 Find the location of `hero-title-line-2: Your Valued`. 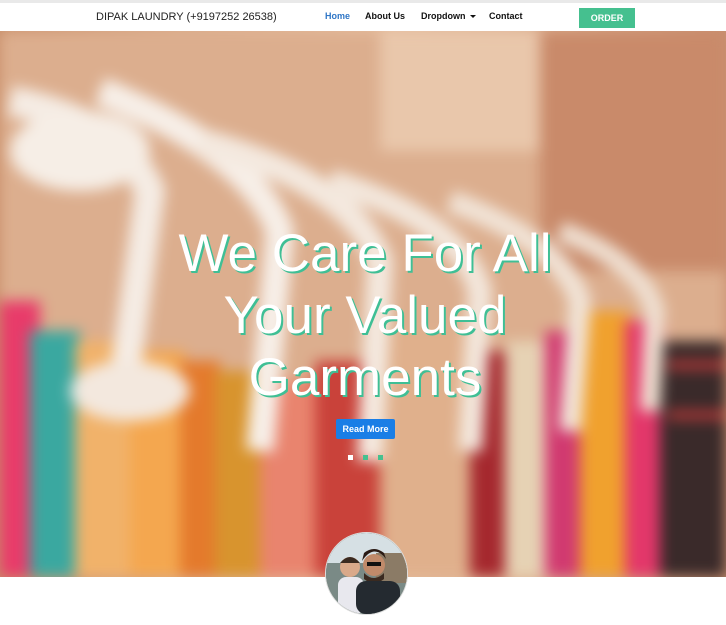

hero-title-line-2: Your Valued is located at coordinates (365, 315).